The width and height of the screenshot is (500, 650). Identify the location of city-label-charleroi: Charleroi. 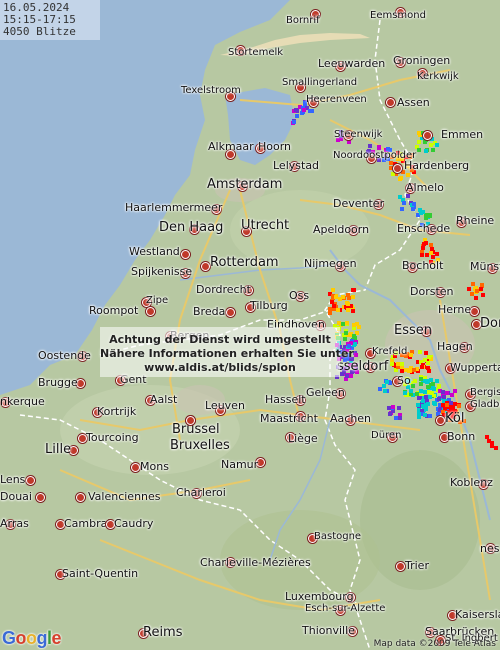
(201, 492).